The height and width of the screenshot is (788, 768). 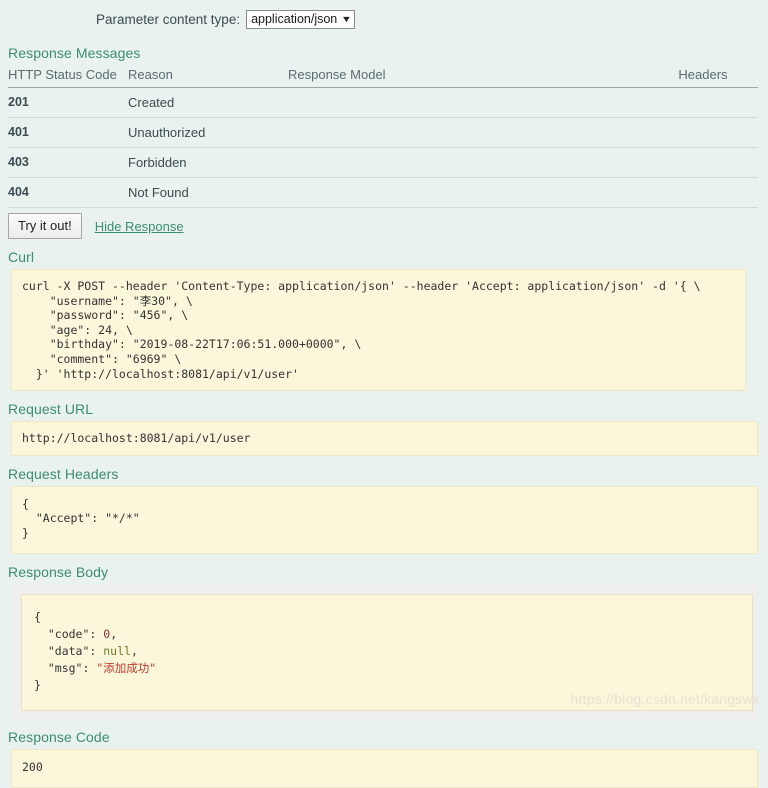 I want to click on hide-response-link: Hide Response, so click(x=139, y=226).